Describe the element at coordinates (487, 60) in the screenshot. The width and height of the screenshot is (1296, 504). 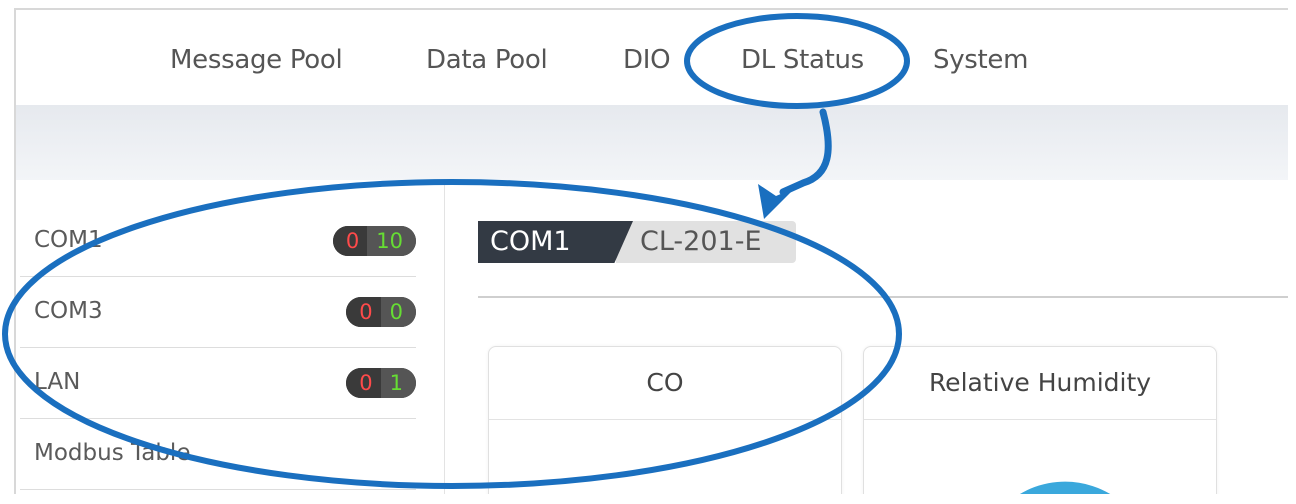
I see `nav-data-pool: Data Pool` at that location.